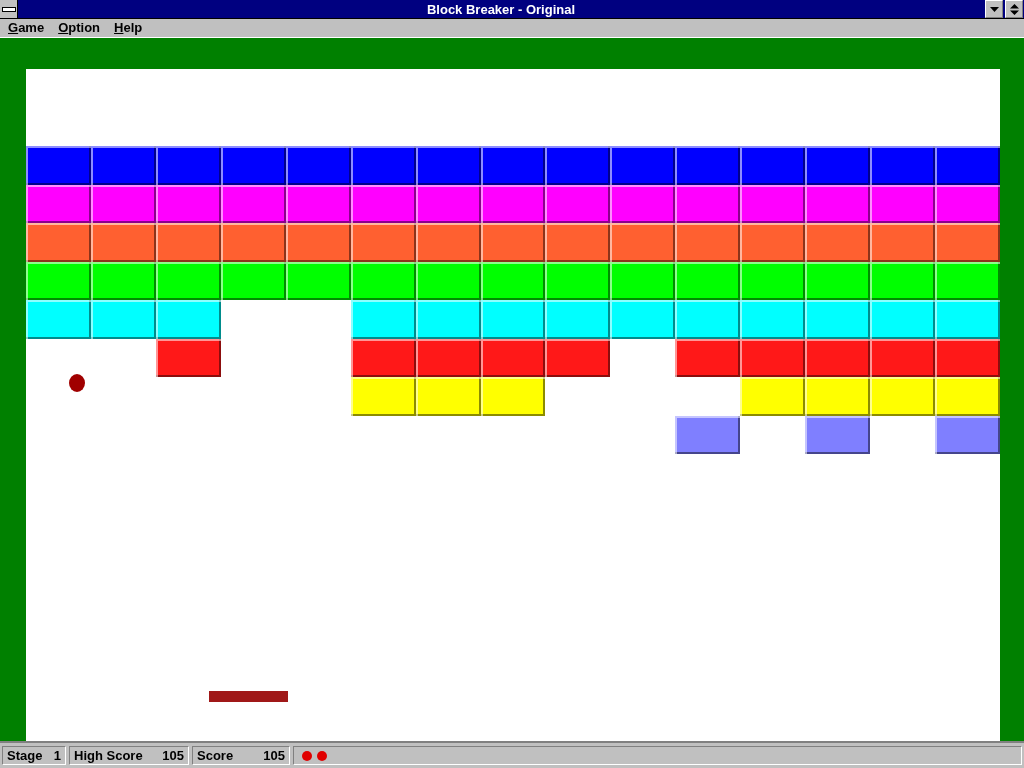 The height and width of the screenshot is (768, 1024). I want to click on menu-item: Game, so click(26, 28).